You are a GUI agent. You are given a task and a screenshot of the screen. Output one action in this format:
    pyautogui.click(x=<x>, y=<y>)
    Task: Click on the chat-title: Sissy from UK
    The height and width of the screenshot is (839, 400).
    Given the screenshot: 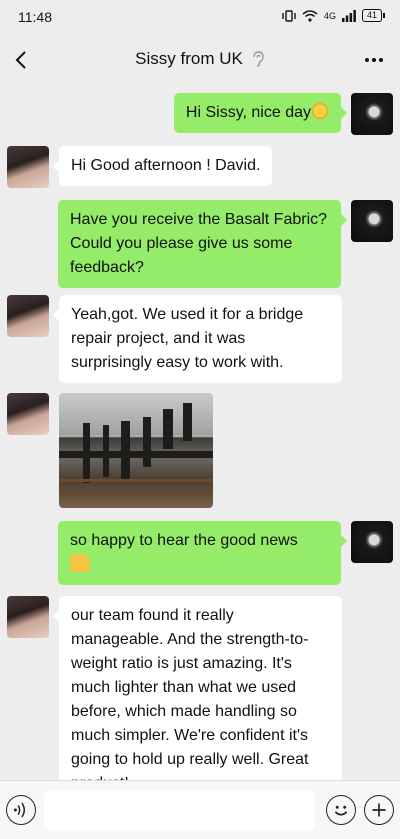 What is the action you would take?
    pyautogui.click(x=189, y=59)
    